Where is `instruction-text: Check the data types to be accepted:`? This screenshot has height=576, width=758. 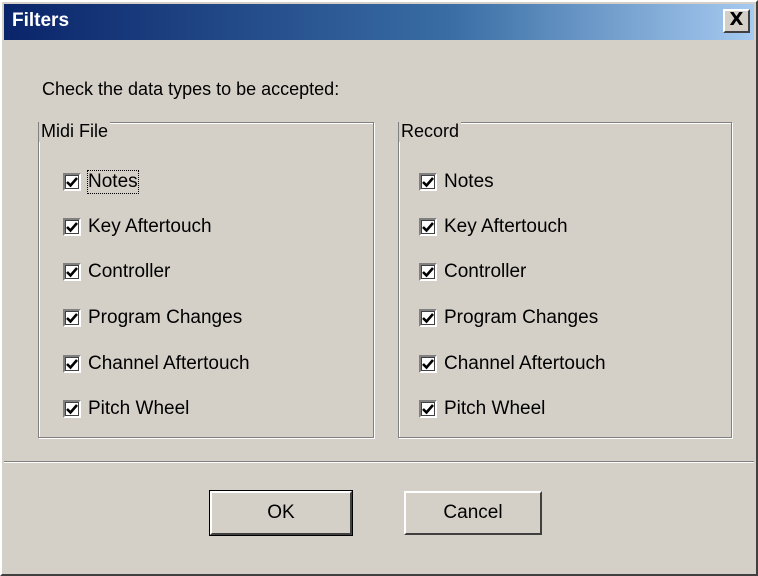
instruction-text: Check the data types to be accepted: is located at coordinates (191, 89).